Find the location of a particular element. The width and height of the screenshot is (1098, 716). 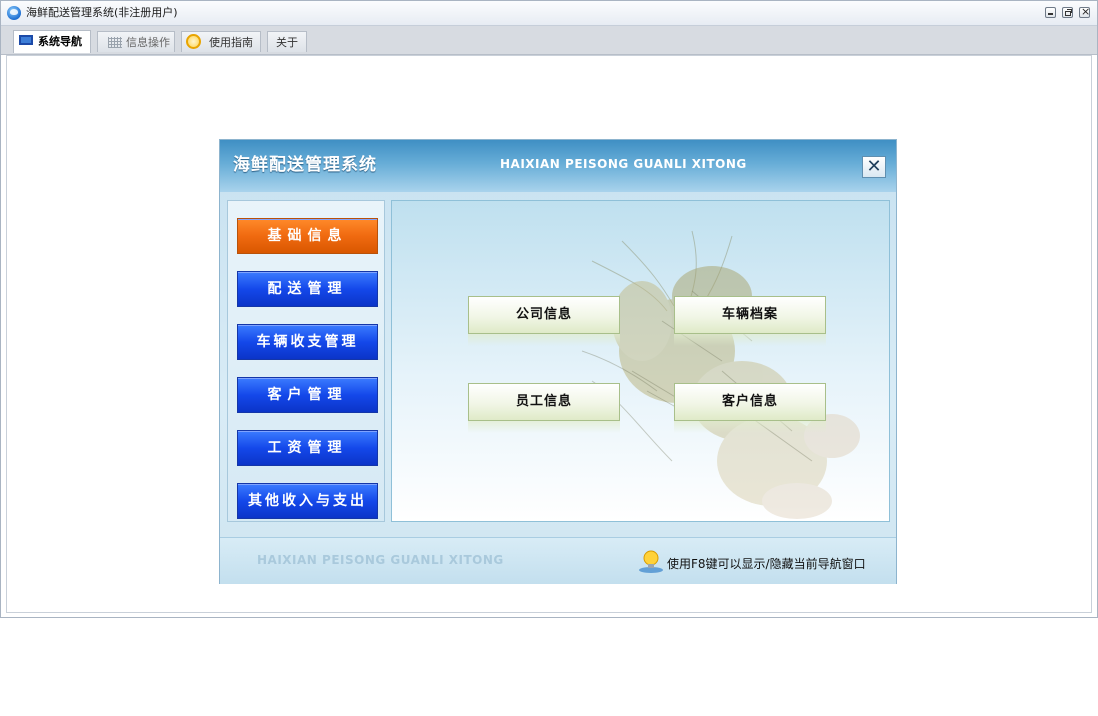

footer-brand: HAIXIAN PEISONG GUANLI XITONG is located at coordinates (380, 560).